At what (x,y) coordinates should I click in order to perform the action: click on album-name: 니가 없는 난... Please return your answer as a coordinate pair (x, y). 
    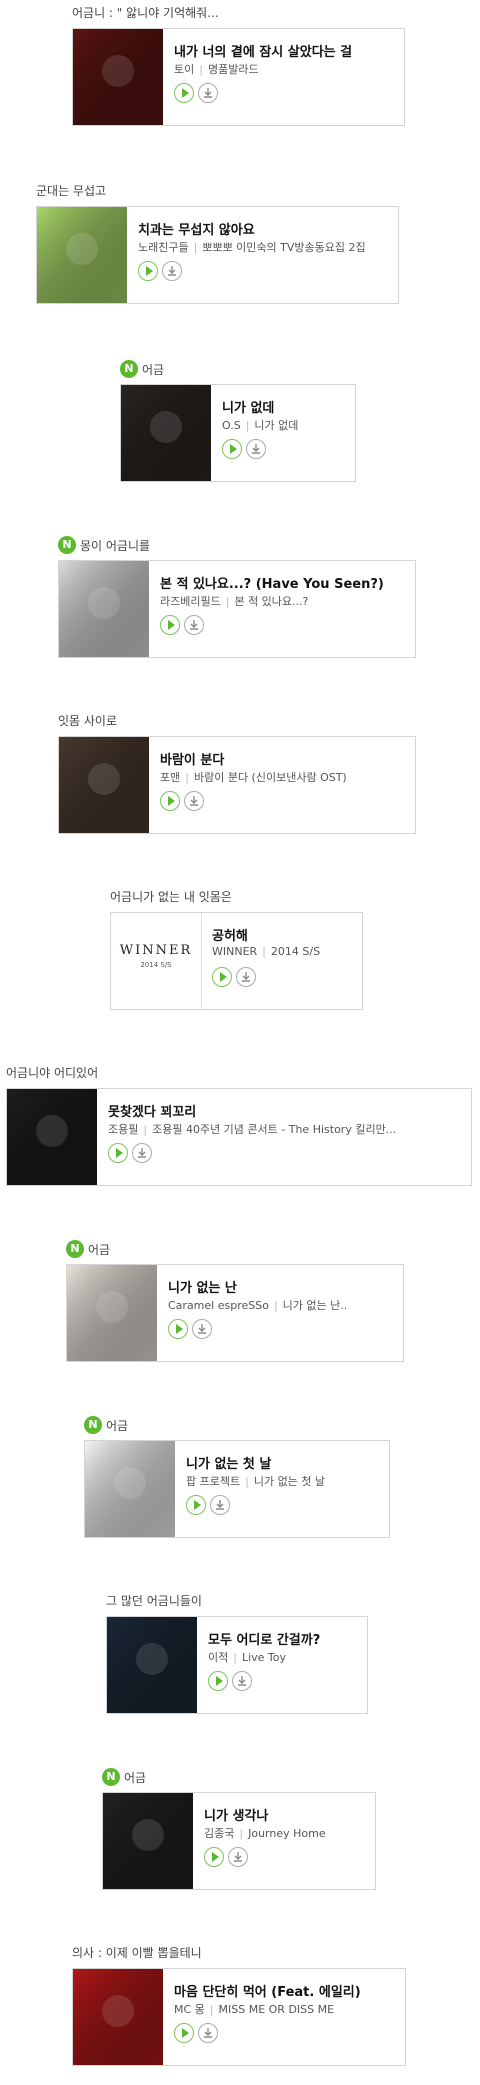
    Looking at the image, I should click on (315, 1305).